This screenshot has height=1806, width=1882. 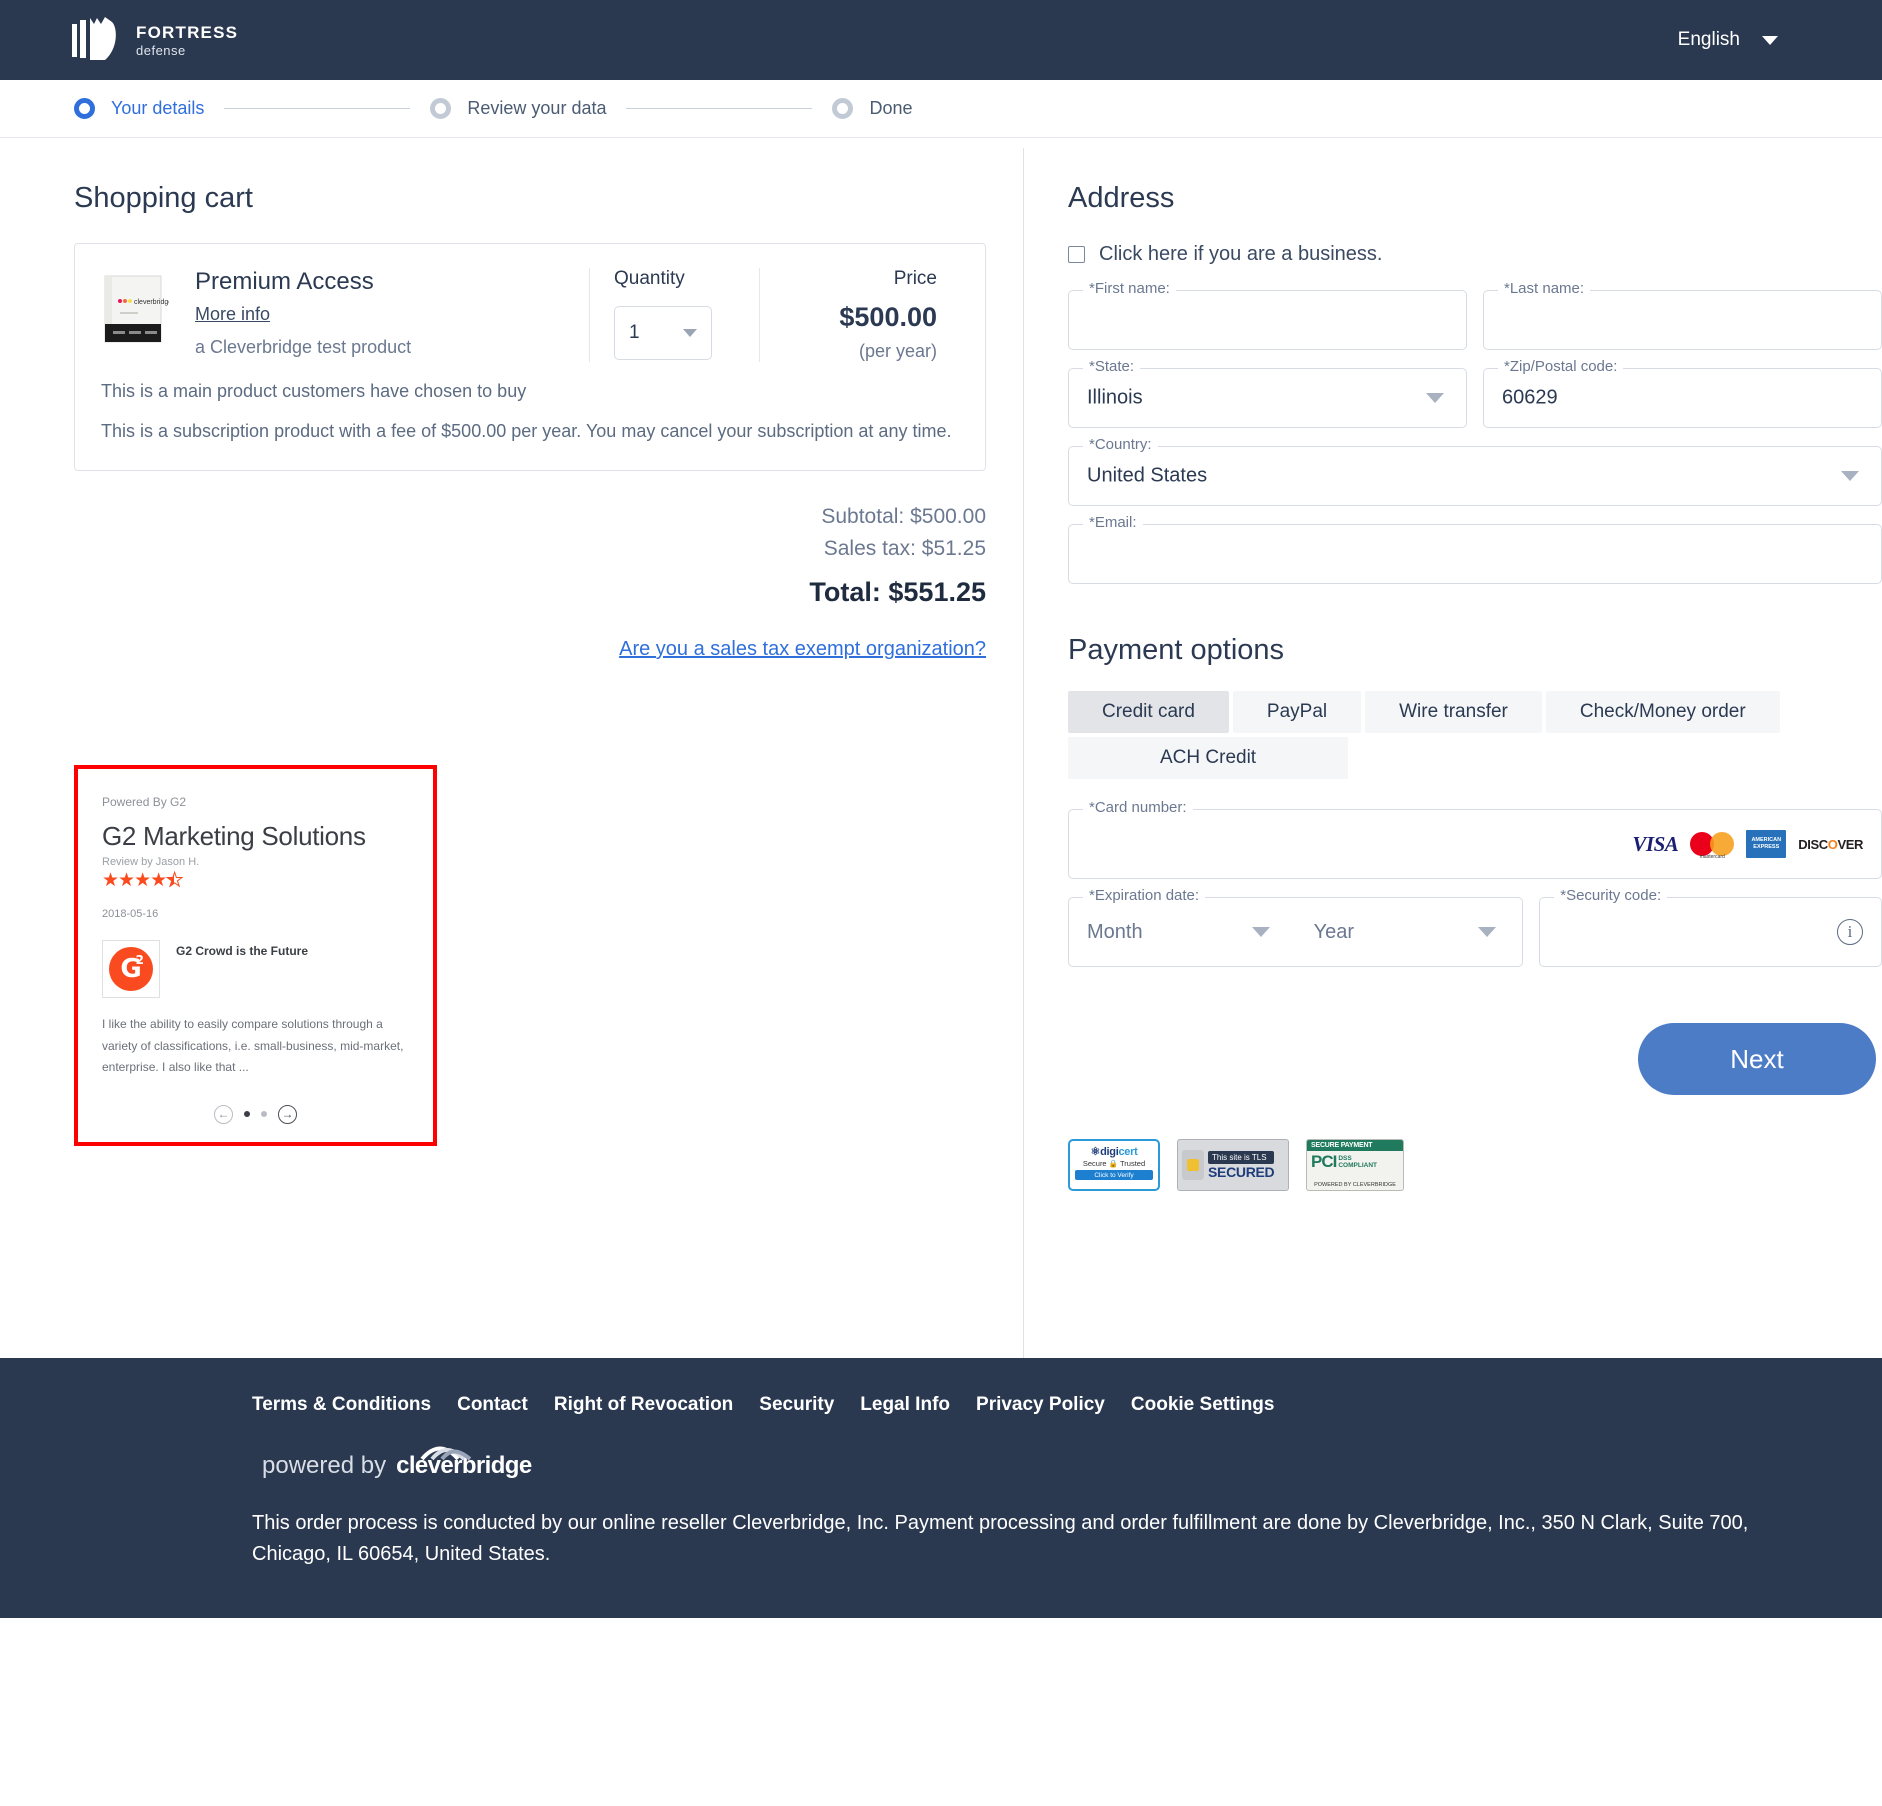 I want to click on first-name-label: *First name:, so click(x=1129, y=288).